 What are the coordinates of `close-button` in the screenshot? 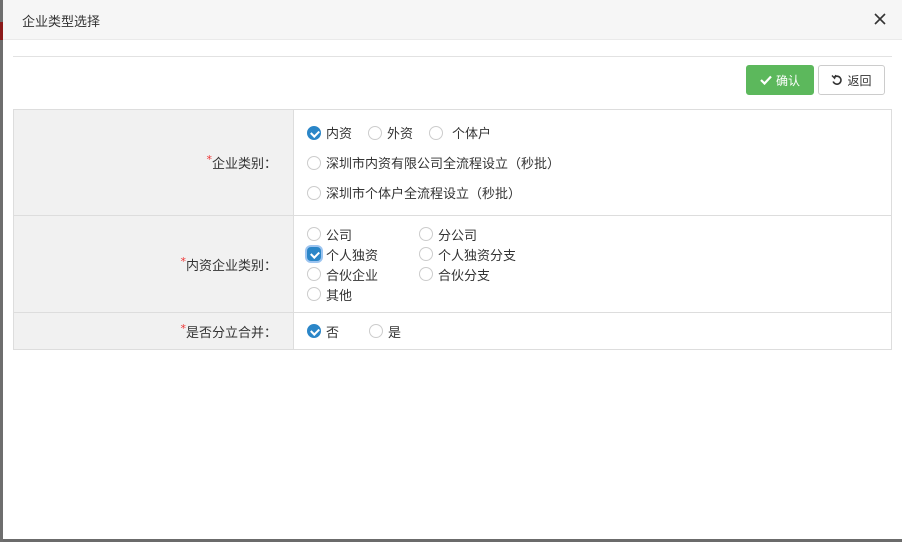 It's located at (880, 19).